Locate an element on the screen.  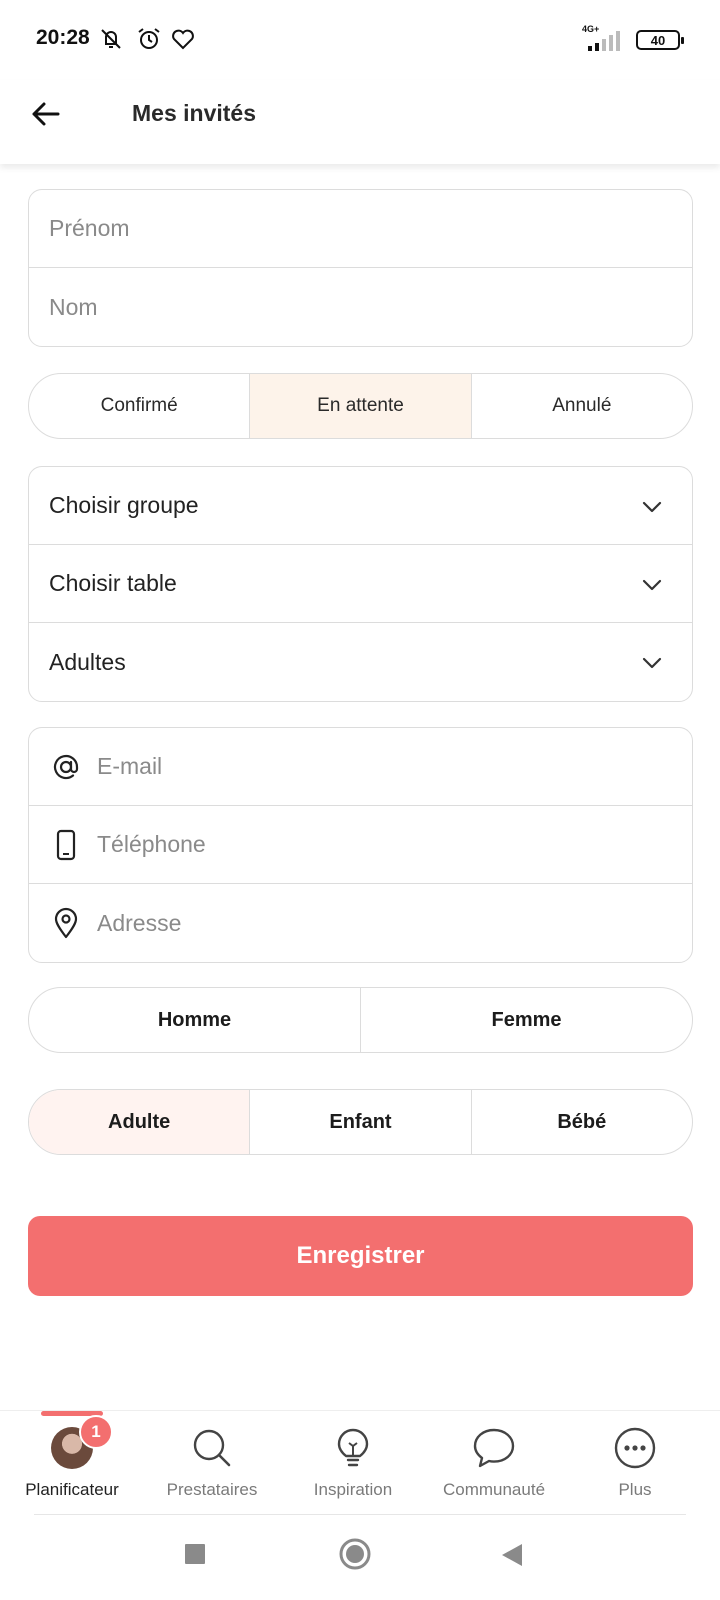
first-name-placeholder: Prénom is located at coordinates (89, 228).